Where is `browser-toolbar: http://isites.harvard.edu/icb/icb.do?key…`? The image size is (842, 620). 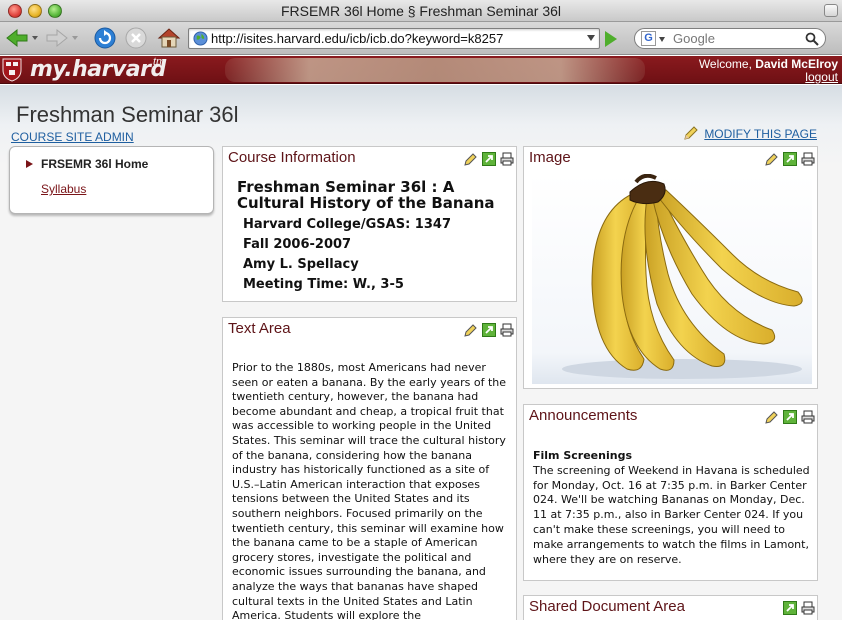
browser-toolbar: http://isites.harvard.edu/icb/icb.do?key… is located at coordinates (421, 38).